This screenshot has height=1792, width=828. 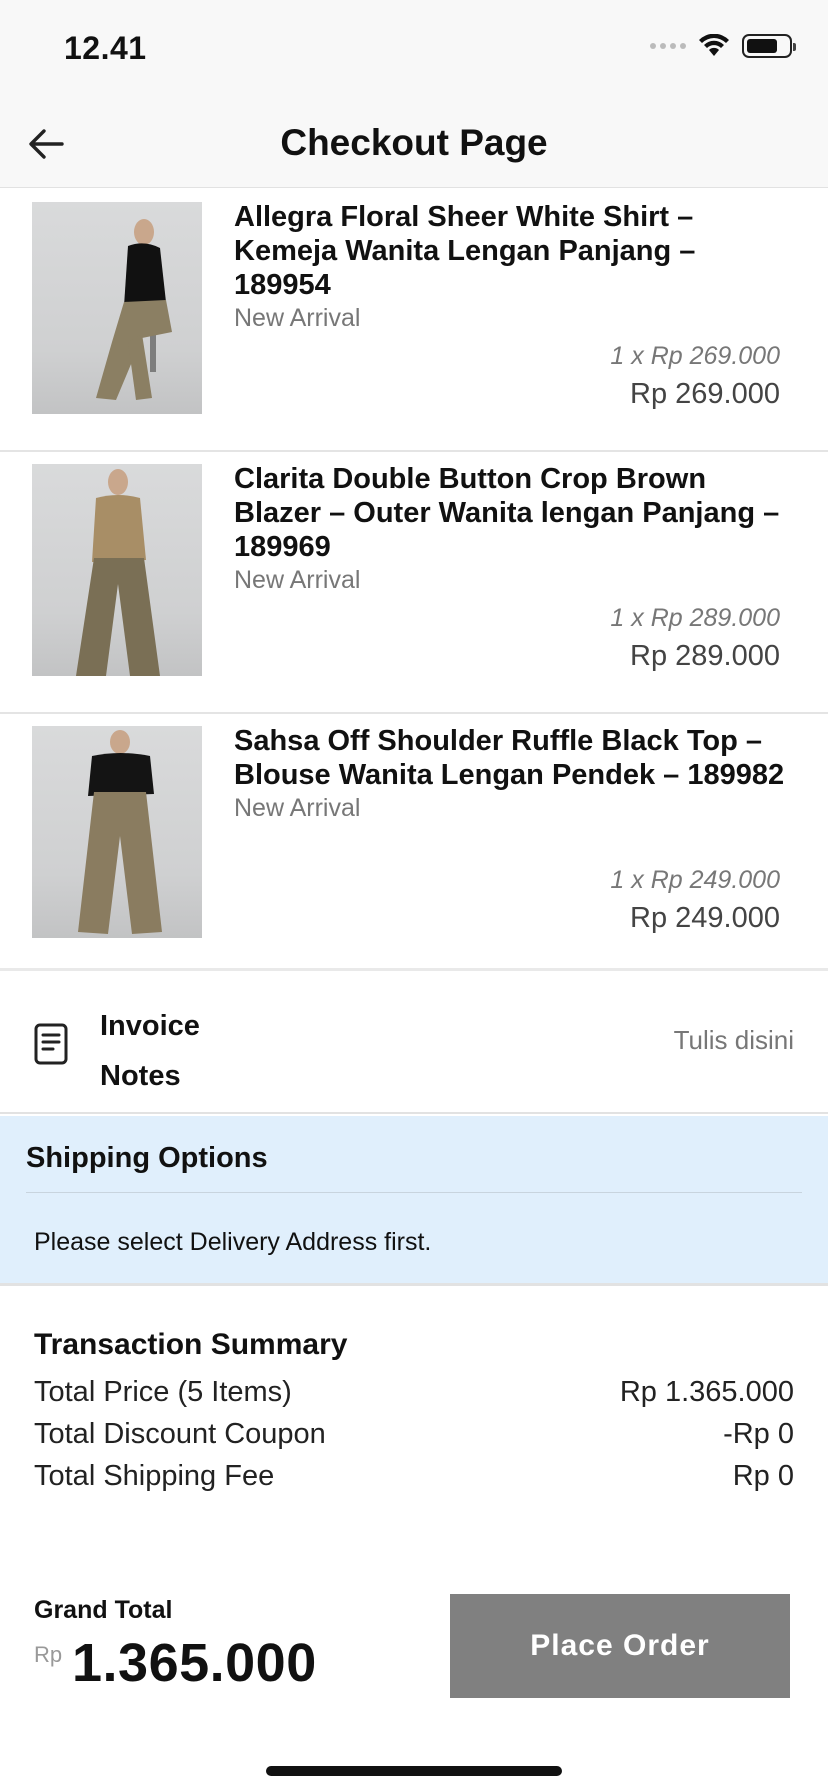 I want to click on grand-total-currency: Rp, so click(x=48, y=1654).